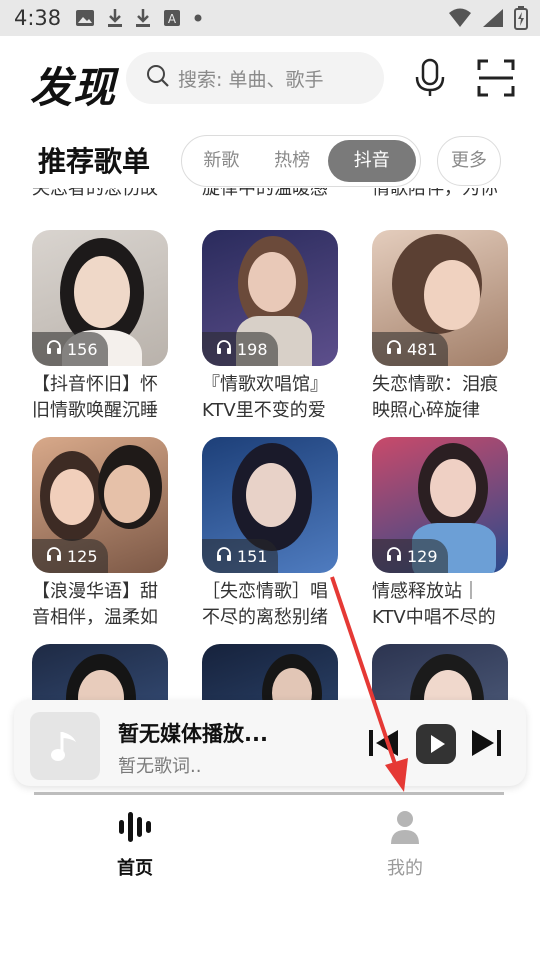  Describe the element at coordinates (405, 868) in the screenshot. I see `nav-mine-label: 我的` at that location.